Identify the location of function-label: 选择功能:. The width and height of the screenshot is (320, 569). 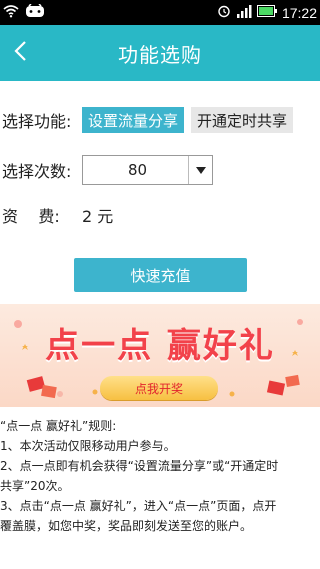
(37, 121).